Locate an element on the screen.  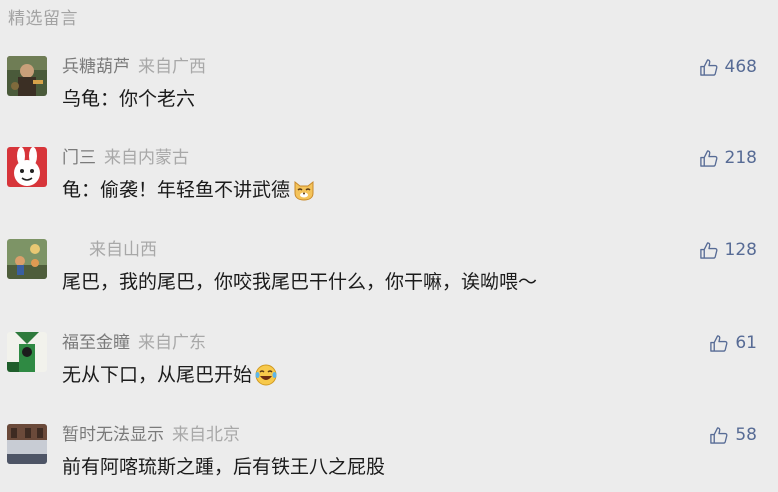
cat-face-emoji is located at coordinates (304, 193).